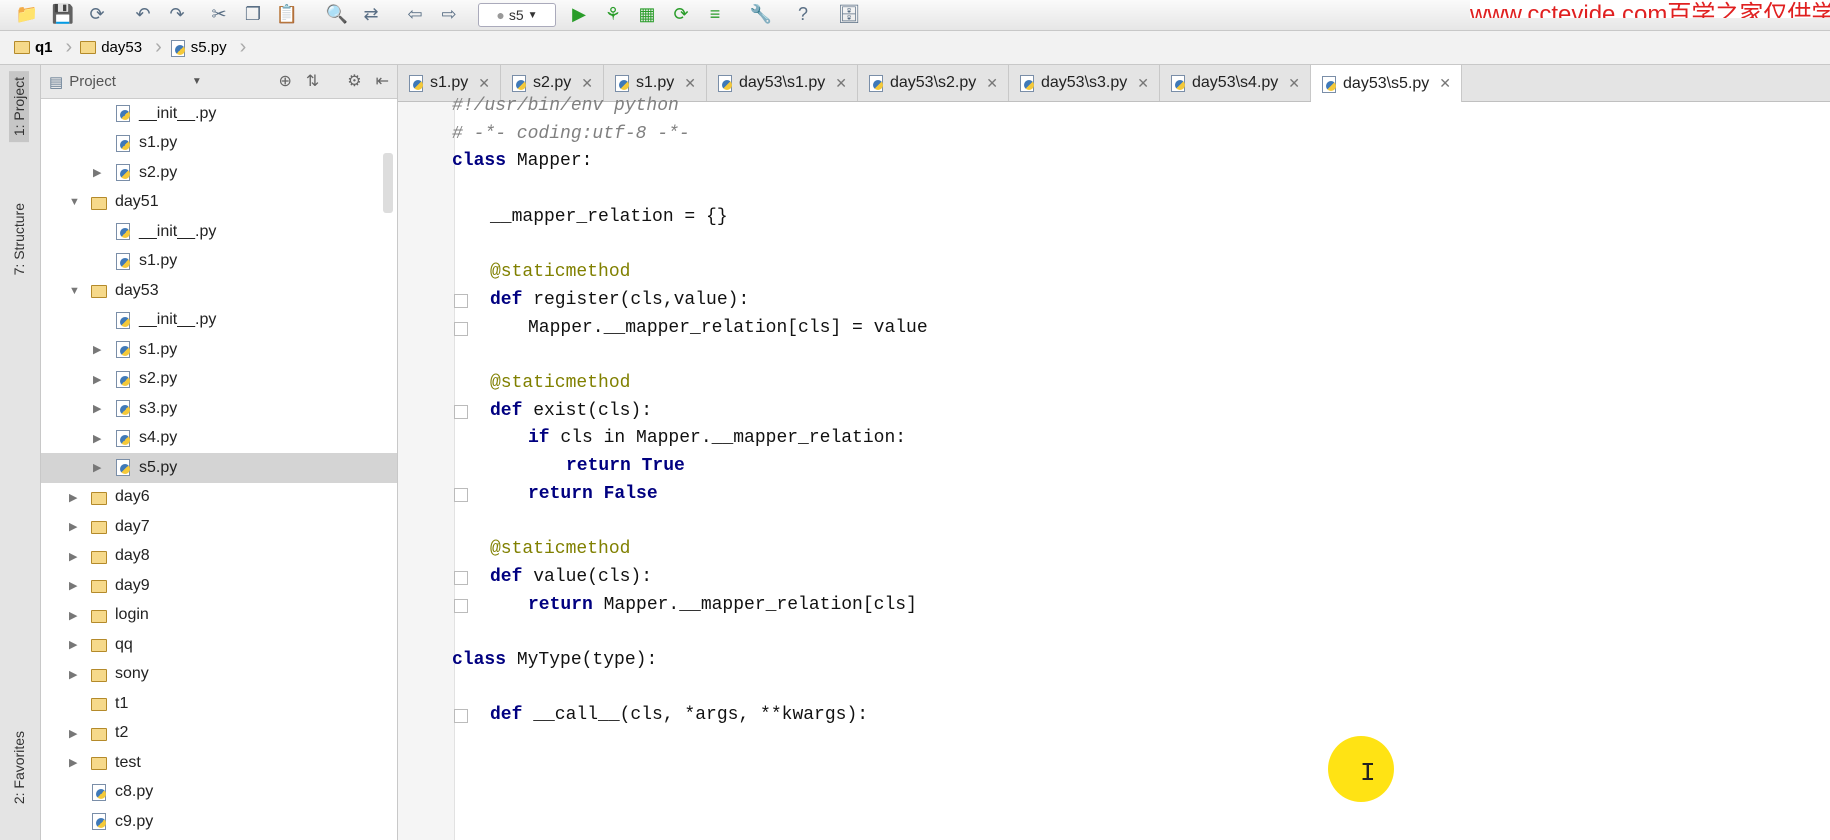  I want to click on structure-tool-tab: 7: Structure, so click(19, 239).